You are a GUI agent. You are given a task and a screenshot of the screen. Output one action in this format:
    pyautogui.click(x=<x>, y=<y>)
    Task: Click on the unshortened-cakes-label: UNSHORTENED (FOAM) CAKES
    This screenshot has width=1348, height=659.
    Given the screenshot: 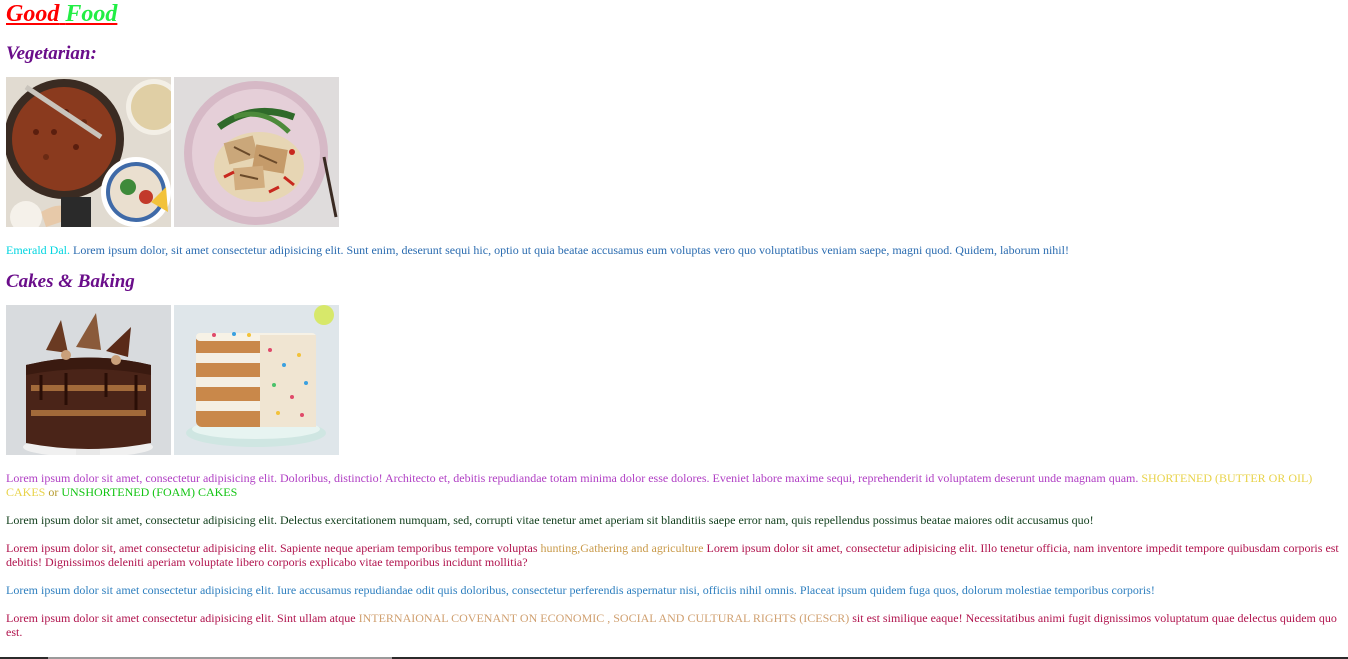 What is the action you would take?
    pyautogui.click(x=149, y=492)
    